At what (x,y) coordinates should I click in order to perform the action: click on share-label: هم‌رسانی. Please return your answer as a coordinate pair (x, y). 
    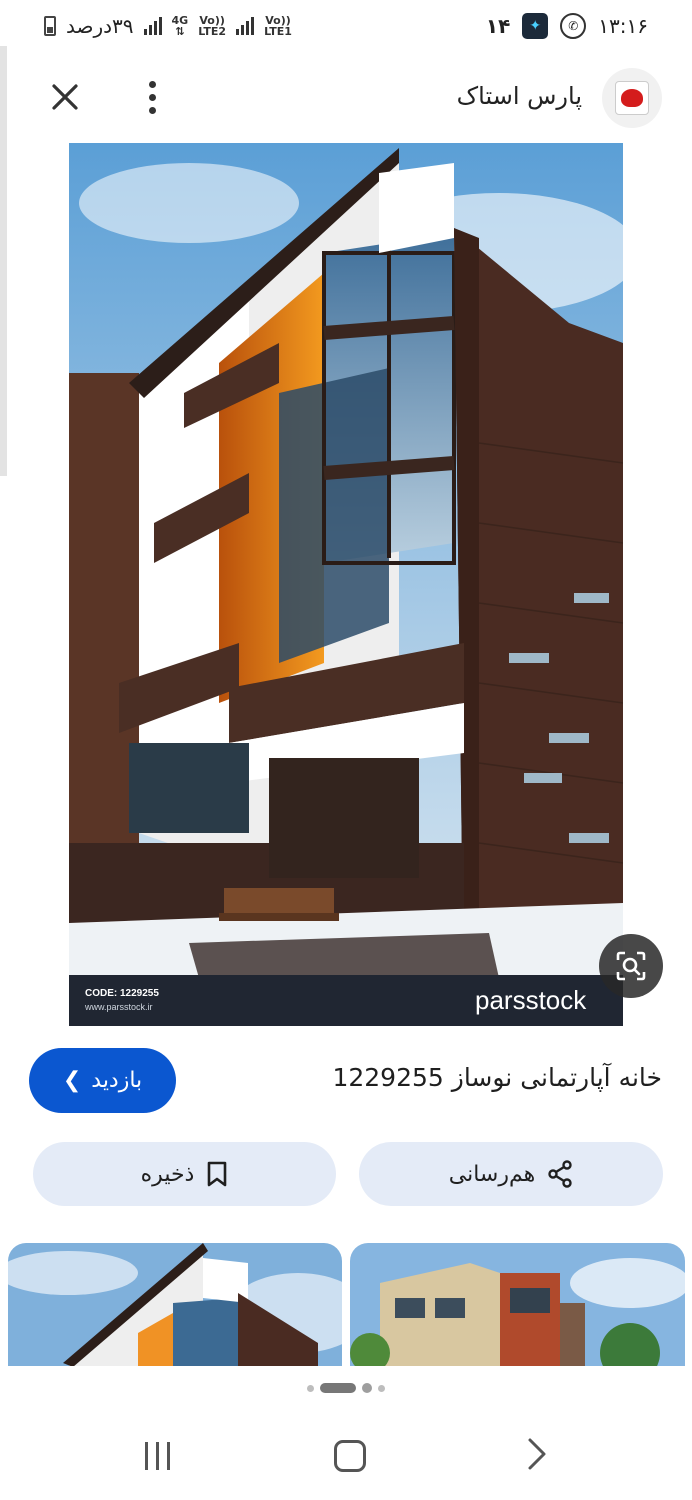
    Looking at the image, I should click on (492, 1174).